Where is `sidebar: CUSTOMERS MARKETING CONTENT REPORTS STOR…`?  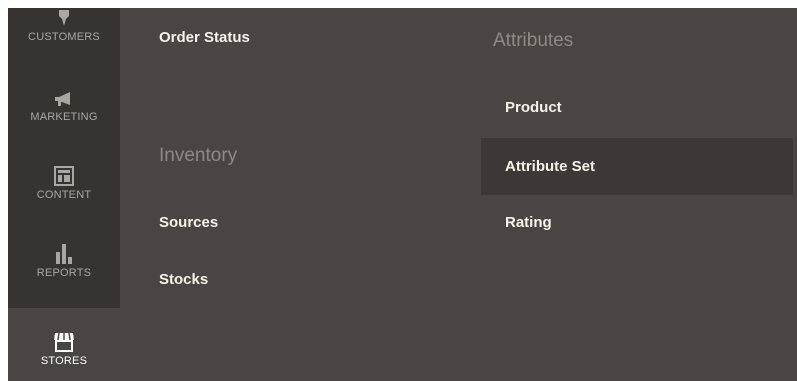 sidebar: CUSTOMERS MARKETING CONTENT REPORTS STOR… is located at coordinates (64, 194).